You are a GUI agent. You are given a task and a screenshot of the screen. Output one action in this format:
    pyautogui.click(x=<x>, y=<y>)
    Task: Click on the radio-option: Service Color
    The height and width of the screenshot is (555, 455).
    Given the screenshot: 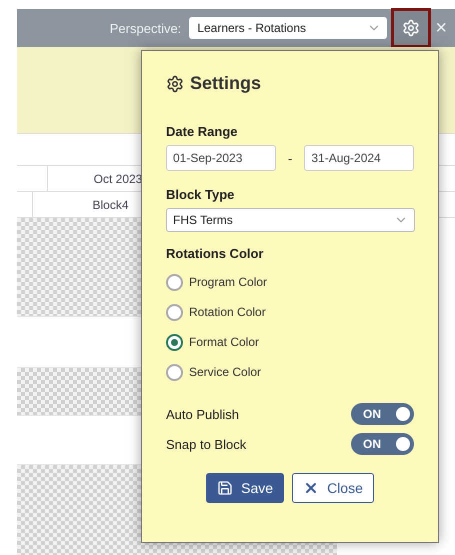 What is the action you would take?
    pyautogui.click(x=290, y=372)
    